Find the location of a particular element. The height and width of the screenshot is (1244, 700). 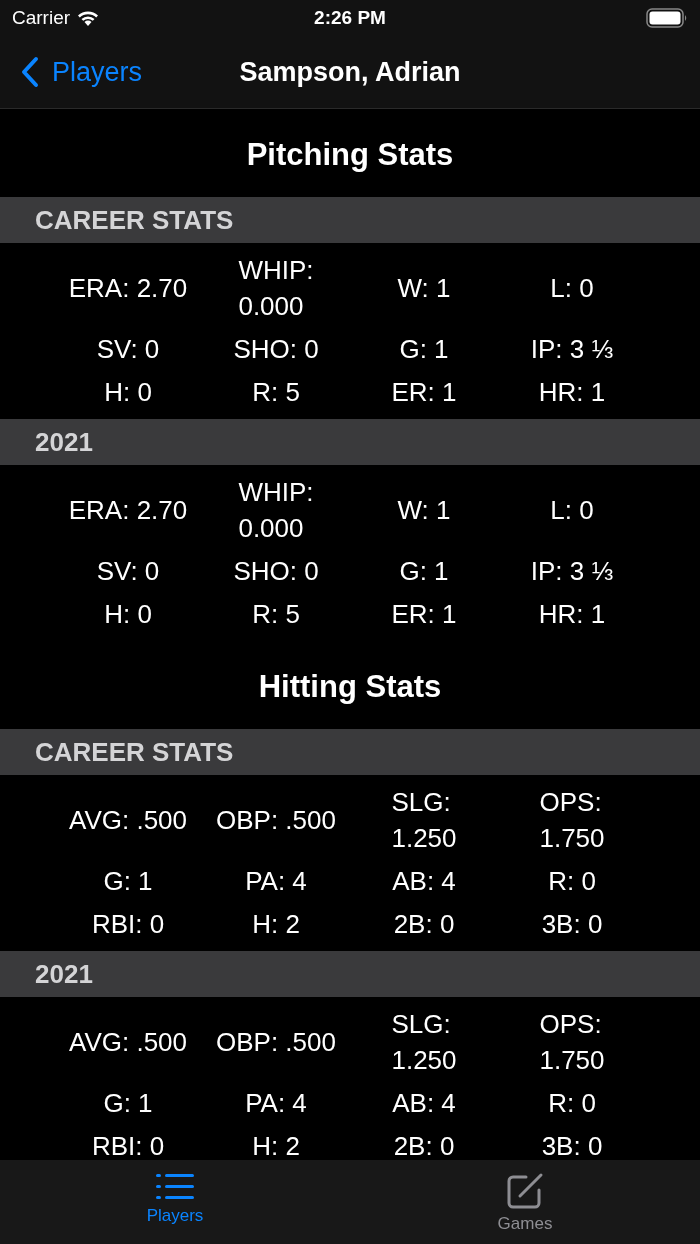

status-time: 2:26 PM is located at coordinates (350, 18).